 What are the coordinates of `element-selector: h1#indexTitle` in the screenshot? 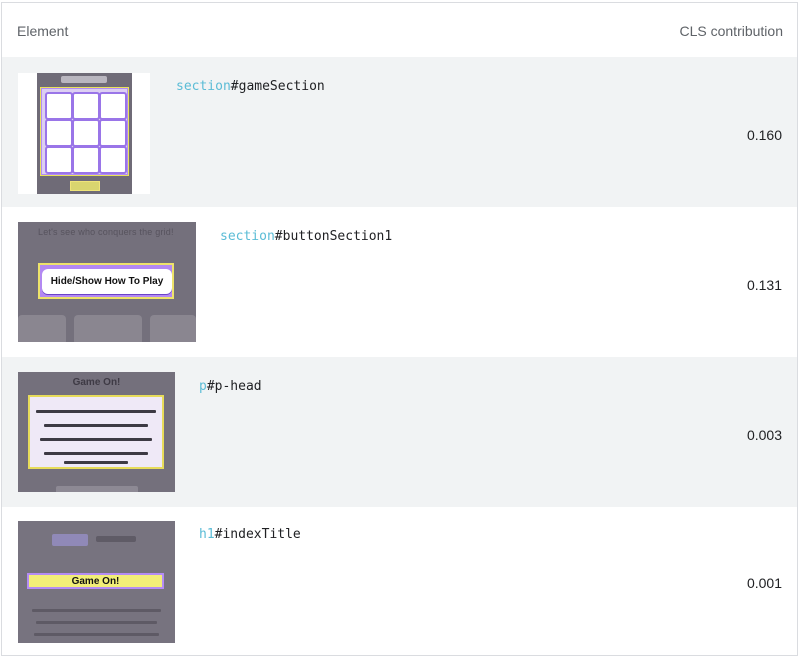 It's located at (250, 534).